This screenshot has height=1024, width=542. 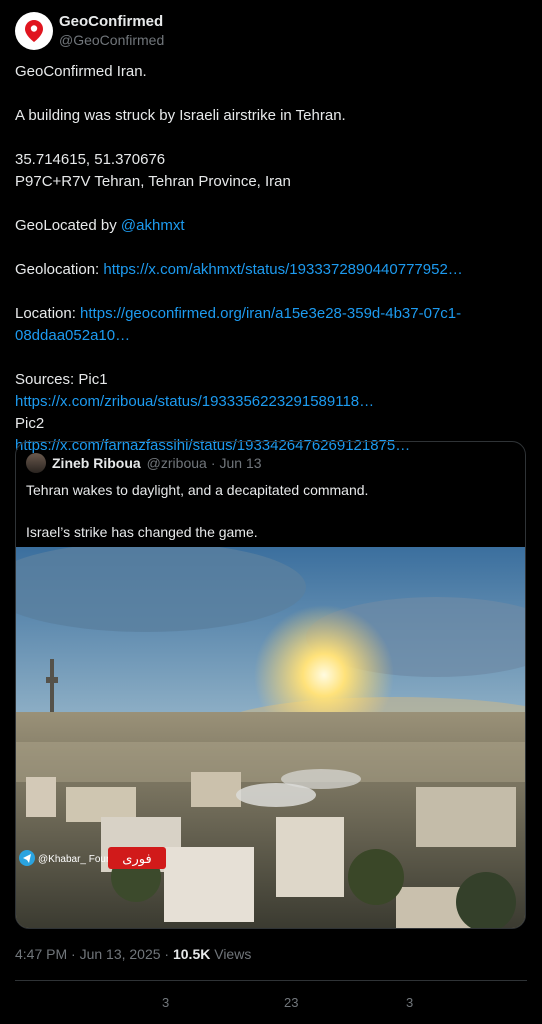 What do you see at coordinates (48, 313) in the screenshot?
I see `location-label: Location:` at bounding box center [48, 313].